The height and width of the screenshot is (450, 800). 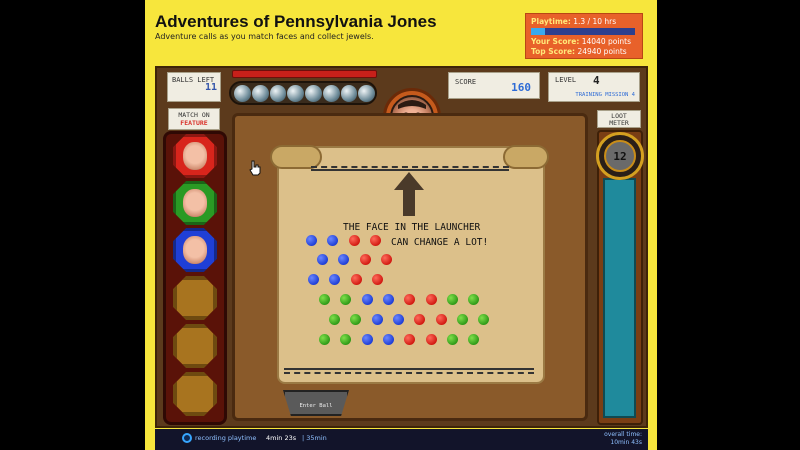 What do you see at coordinates (314, 438) in the screenshot?
I see `recording-time-left: | 35min` at bounding box center [314, 438].